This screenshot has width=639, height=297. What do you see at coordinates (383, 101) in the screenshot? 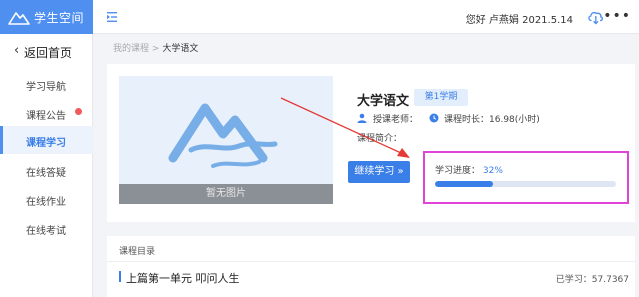
I see `course-title: 大学语文` at bounding box center [383, 101].